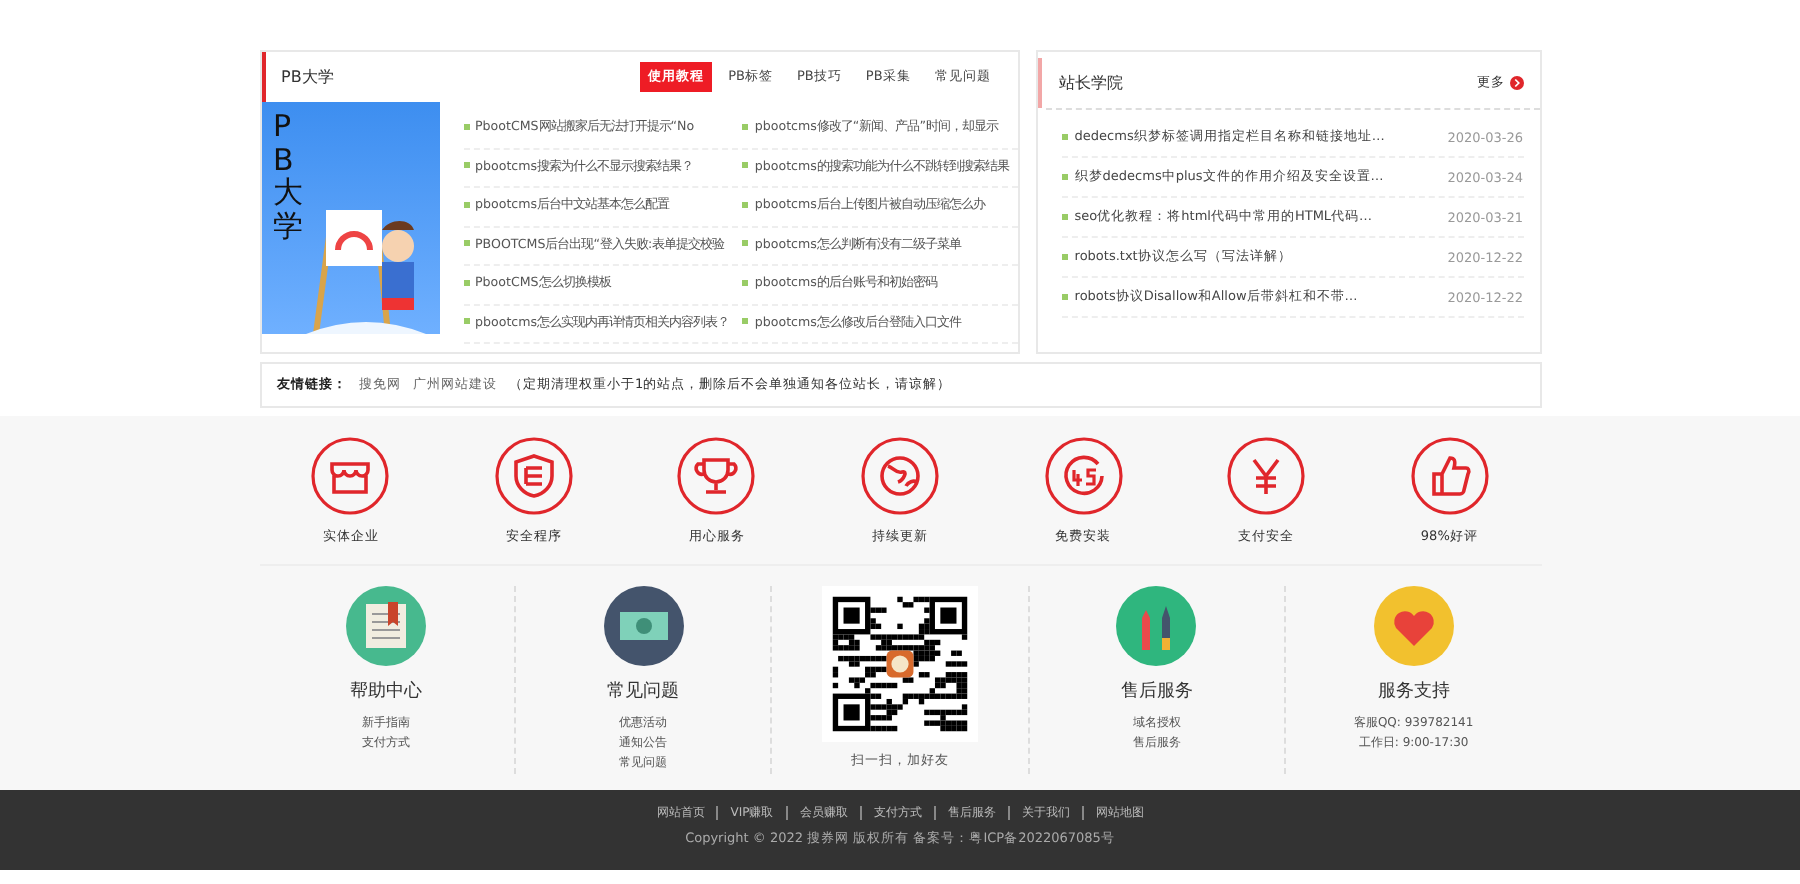 This screenshot has width=1800, height=884. I want to click on store-icon, so click(350, 476).